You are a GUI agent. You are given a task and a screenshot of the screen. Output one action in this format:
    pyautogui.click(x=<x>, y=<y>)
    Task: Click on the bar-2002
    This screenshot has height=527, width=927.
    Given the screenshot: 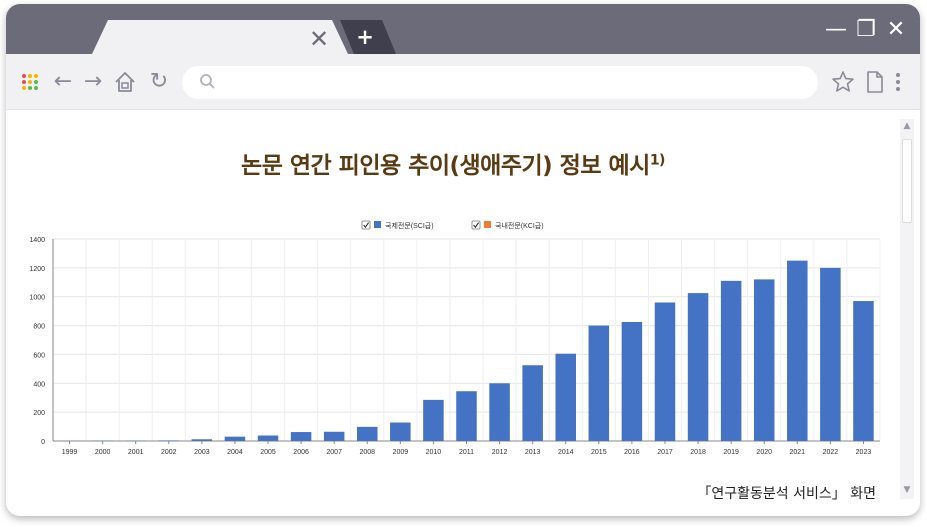 What is the action you would take?
    pyautogui.click(x=169, y=440)
    